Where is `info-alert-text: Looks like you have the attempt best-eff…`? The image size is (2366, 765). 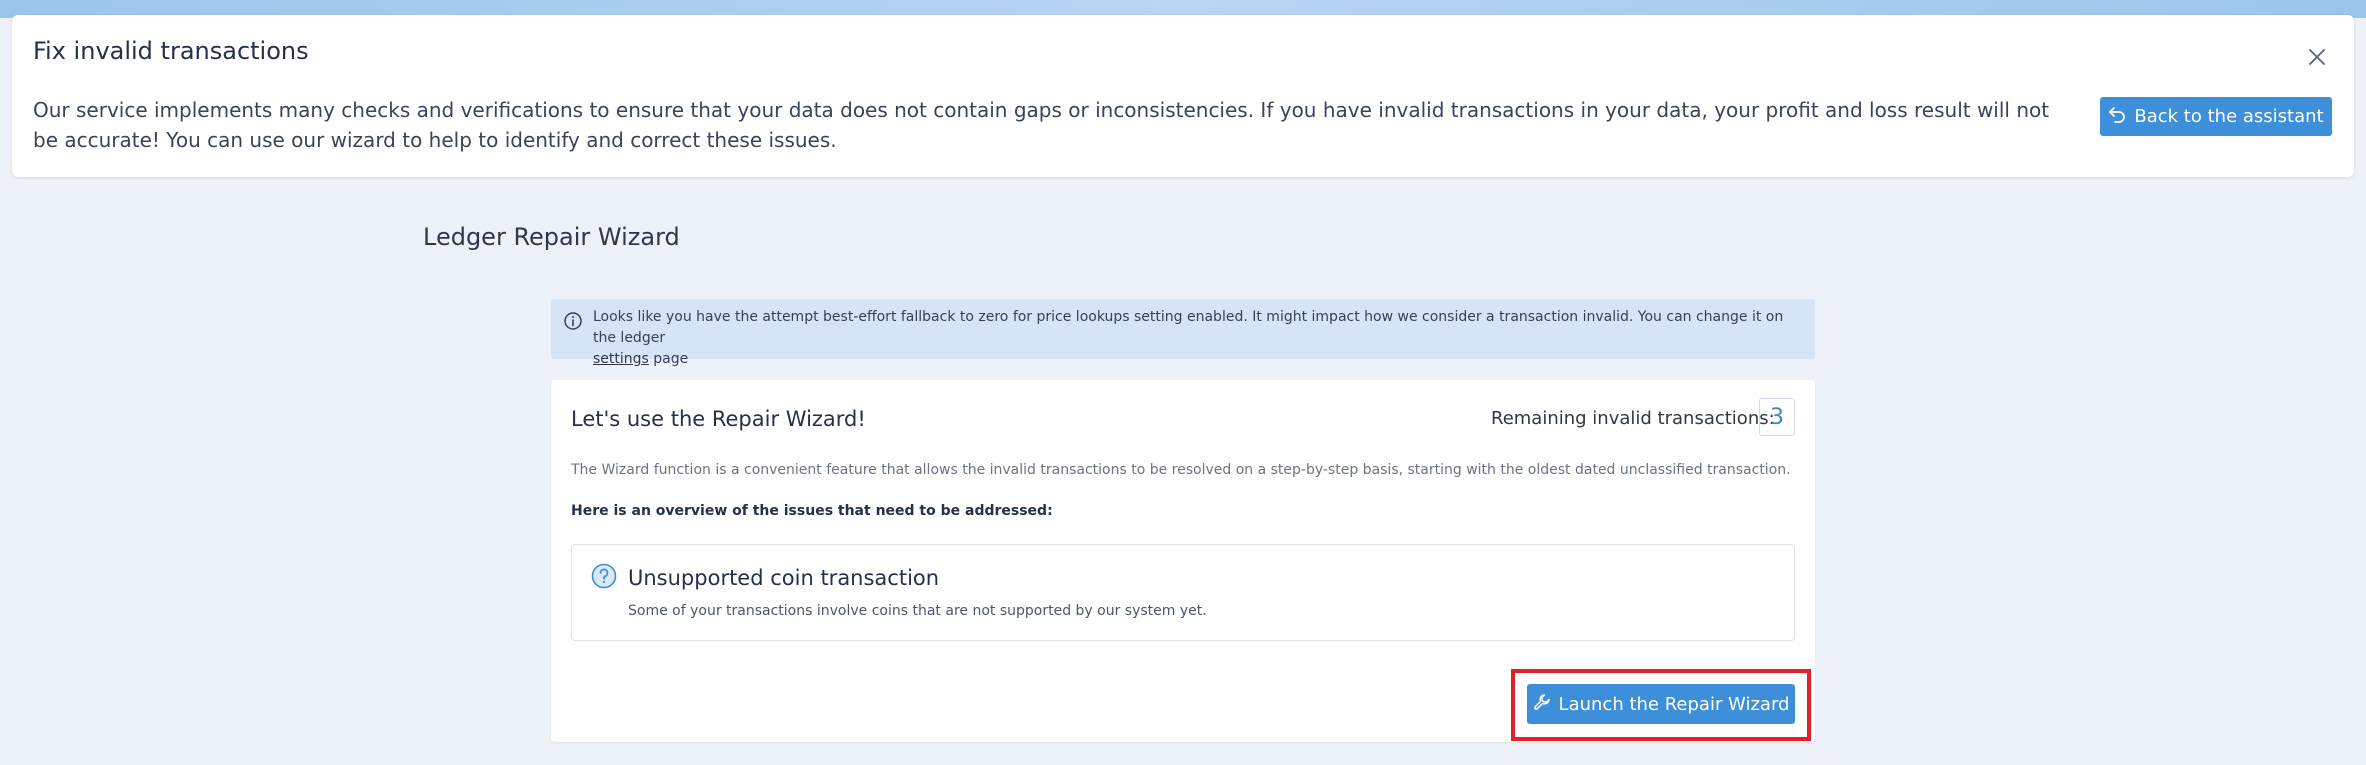
info-alert-text: Looks like you have the attempt best-eff… is located at coordinates (1198, 338).